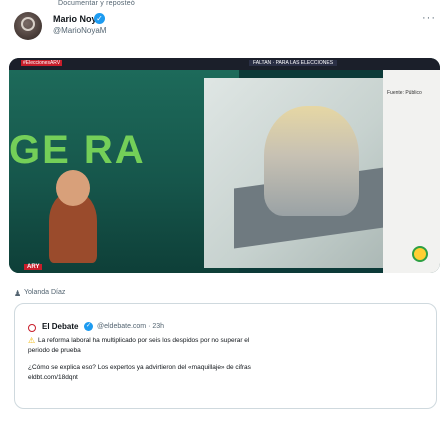  What do you see at coordinates (88, 326) in the screenshot?
I see `quoted-verified-badge-icon: ✓` at bounding box center [88, 326].